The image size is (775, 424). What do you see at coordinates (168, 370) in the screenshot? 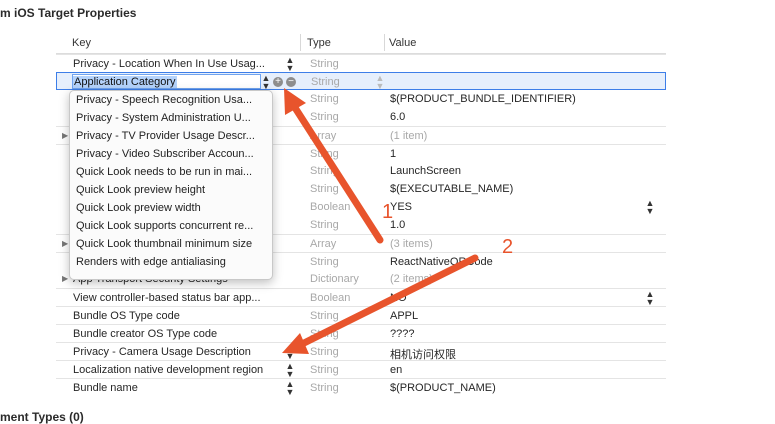
I see `row-key: Localization native development region` at bounding box center [168, 370].